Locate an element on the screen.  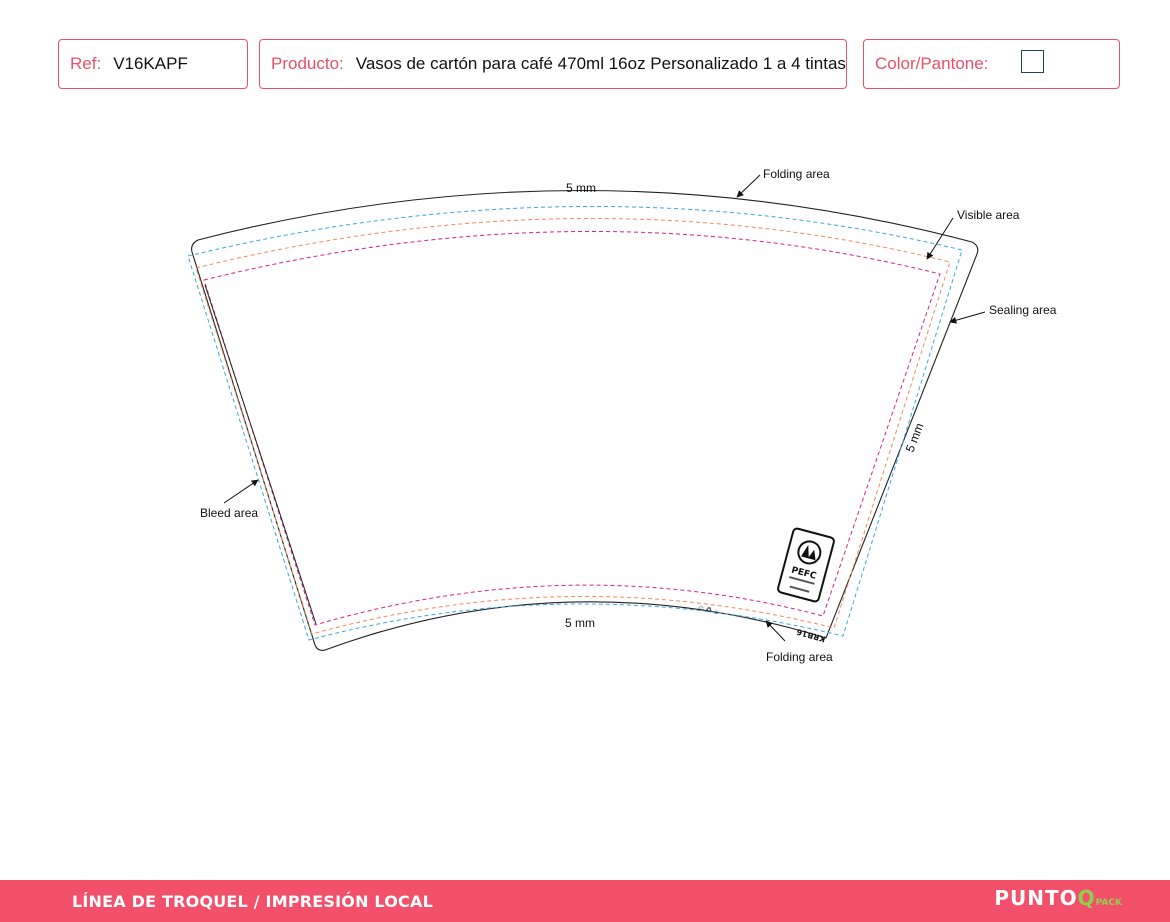
pefc-badge: PEFC is located at coordinates (806, 565).